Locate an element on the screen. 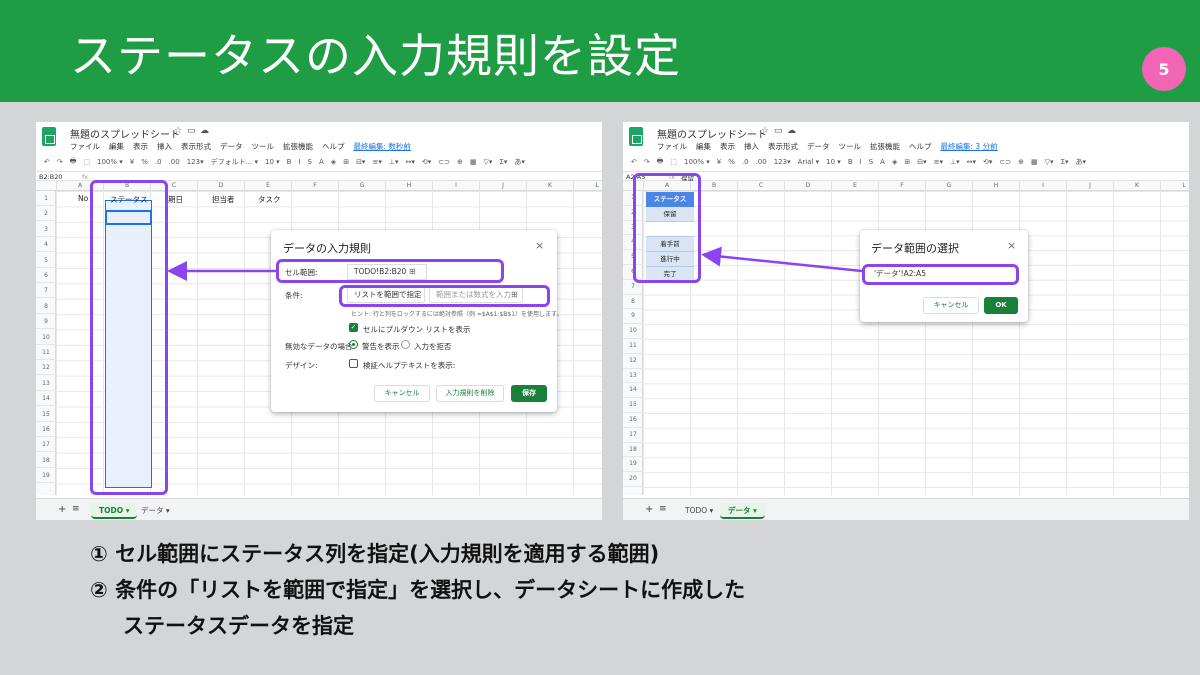 The height and width of the screenshot is (675, 1200). grid-select-icon: ⊞ is located at coordinates (412, 271).